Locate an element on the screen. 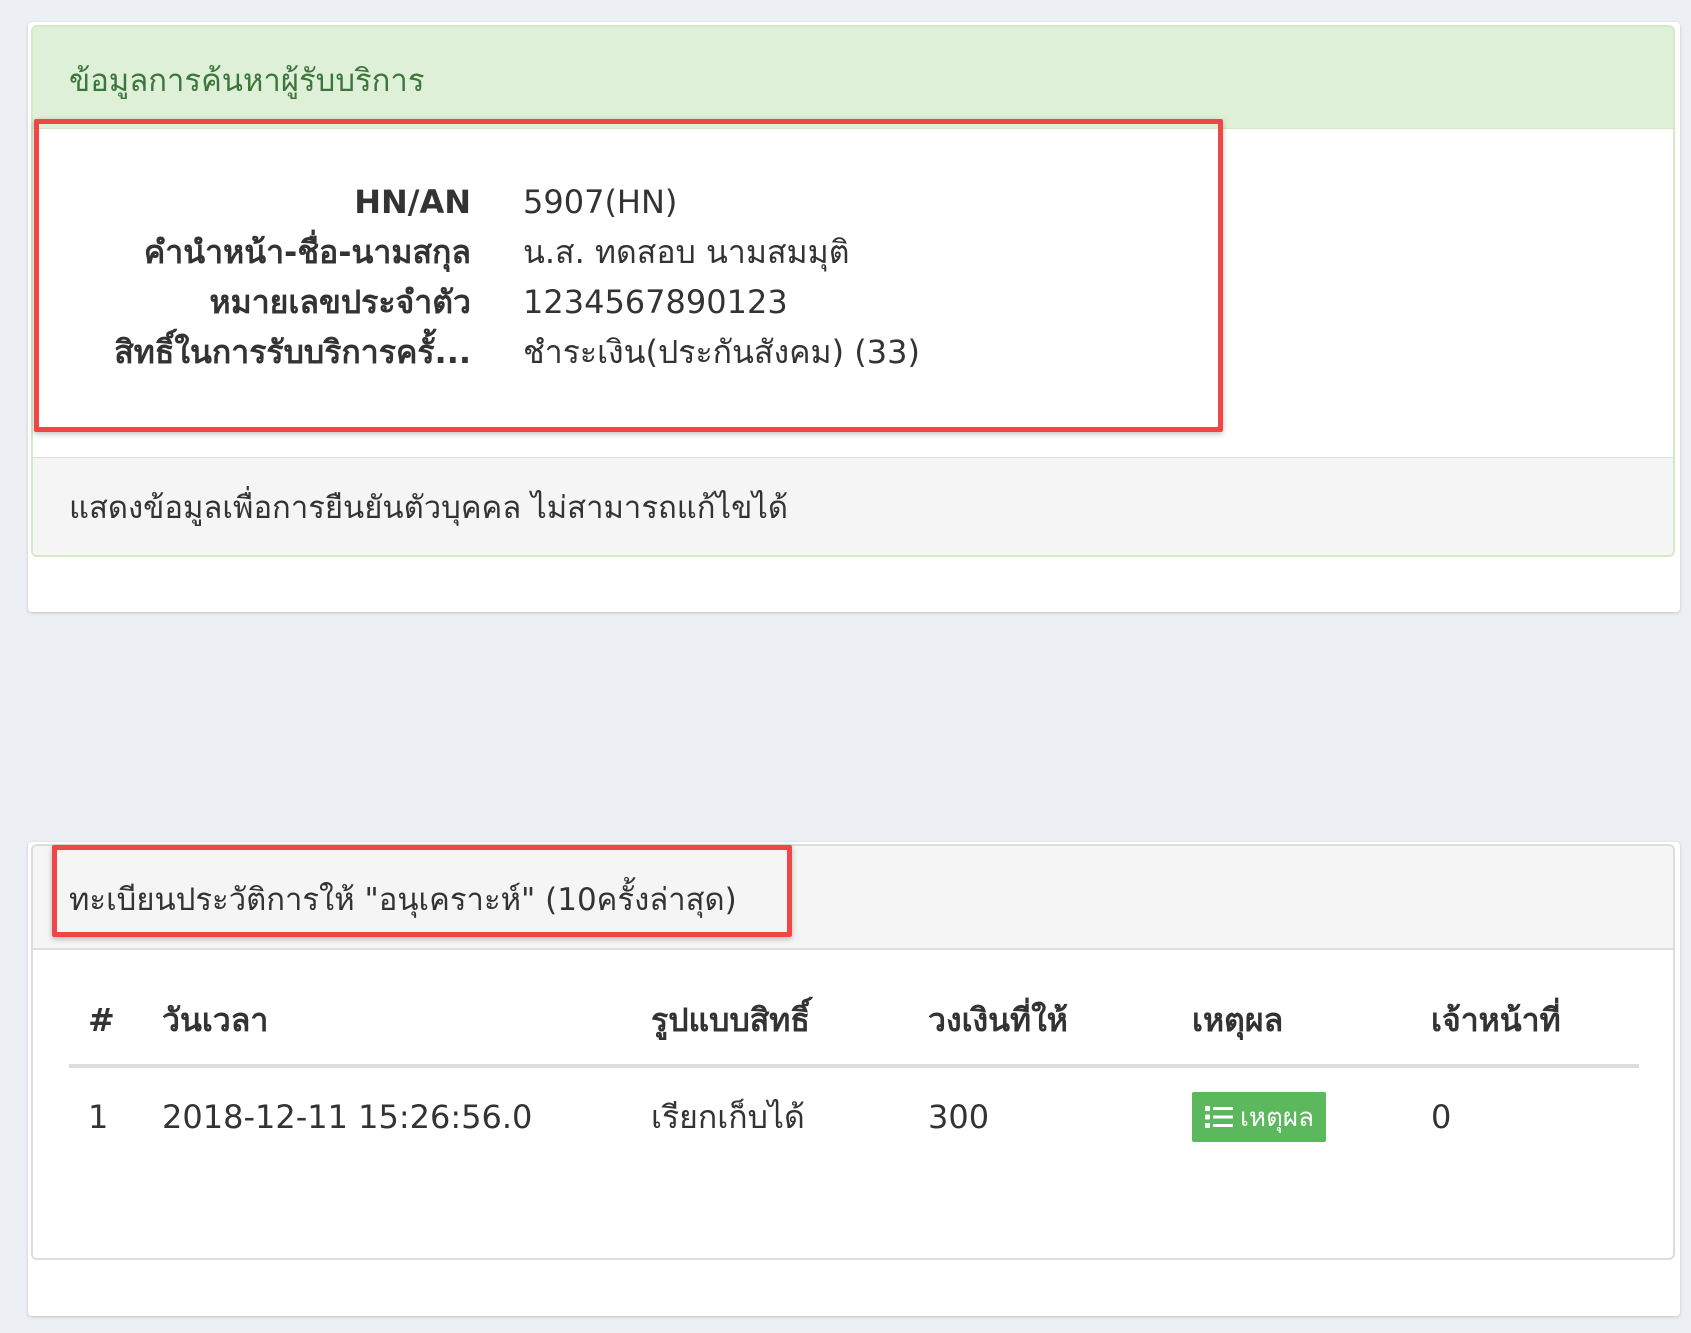 This screenshot has height=1333, width=1691. reason-button: เหตุผล is located at coordinates (1259, 1117).